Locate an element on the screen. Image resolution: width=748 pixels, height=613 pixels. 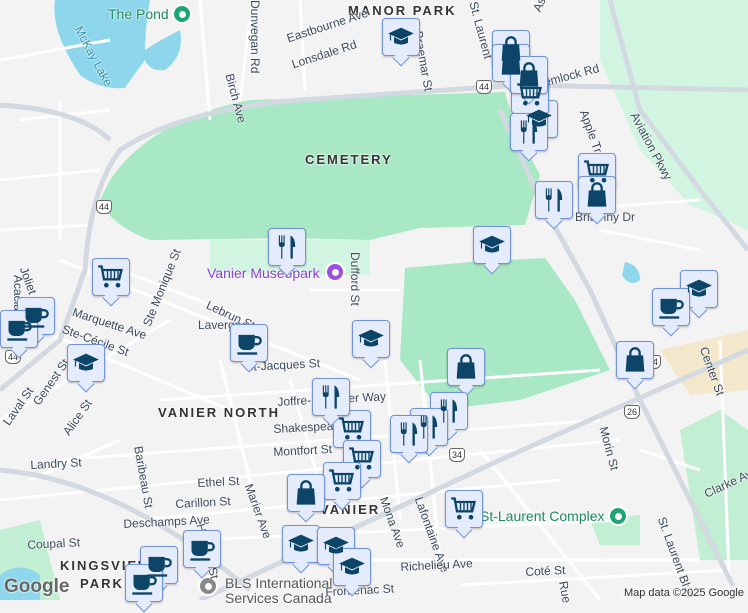
area-label-vanier: VANIER is located at coordinates (350, 509).